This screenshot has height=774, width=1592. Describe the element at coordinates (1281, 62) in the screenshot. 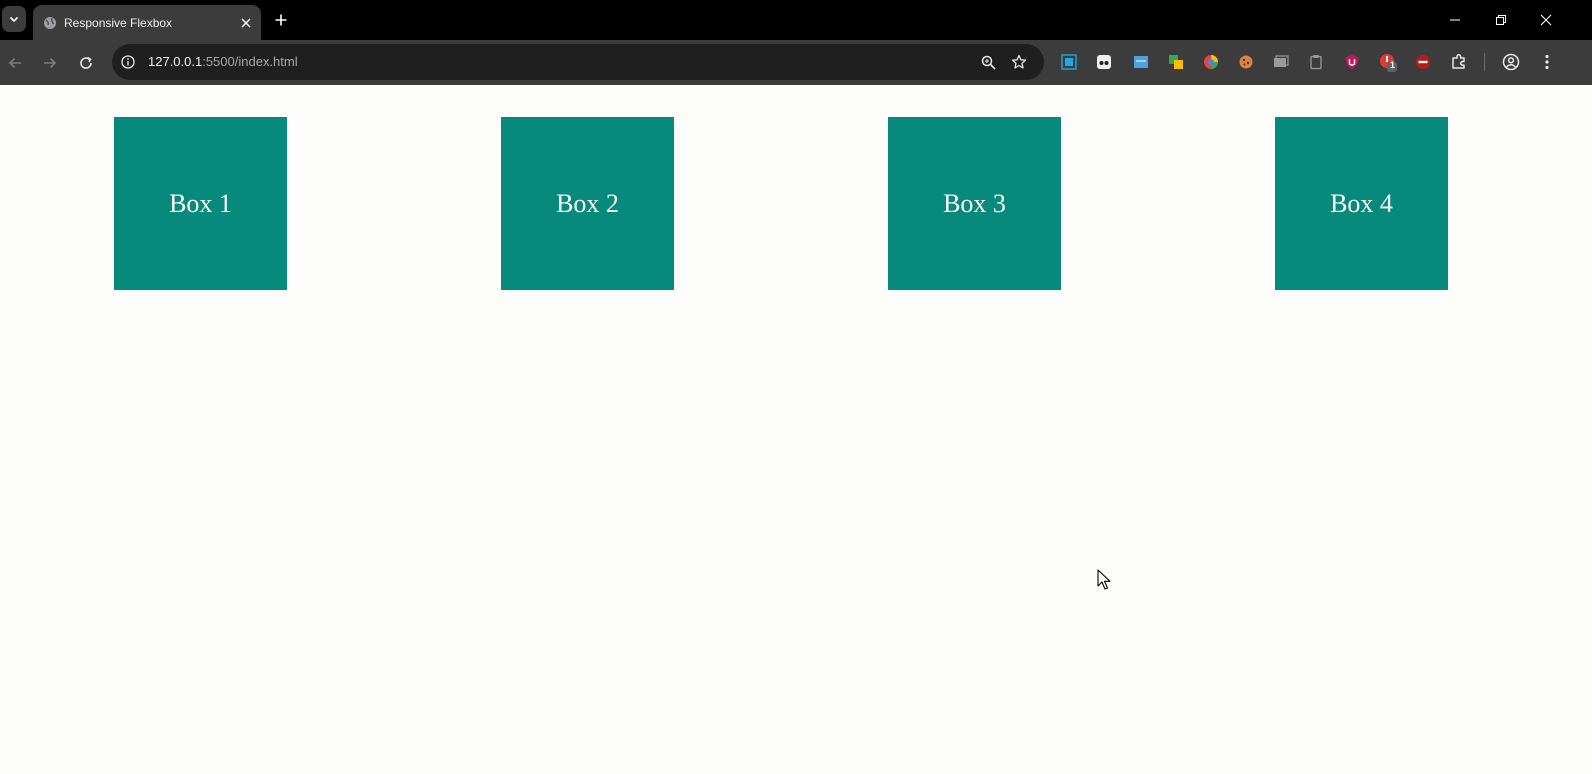

I see `tab-manager-extension-icon` at that location.